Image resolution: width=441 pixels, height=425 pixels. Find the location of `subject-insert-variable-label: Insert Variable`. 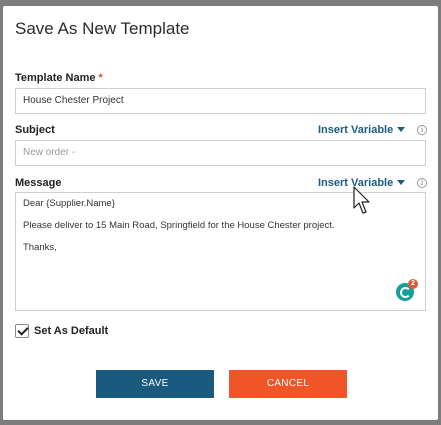

subject-insert-variable-label: Insert Variable is located at coordinates (356, 130).